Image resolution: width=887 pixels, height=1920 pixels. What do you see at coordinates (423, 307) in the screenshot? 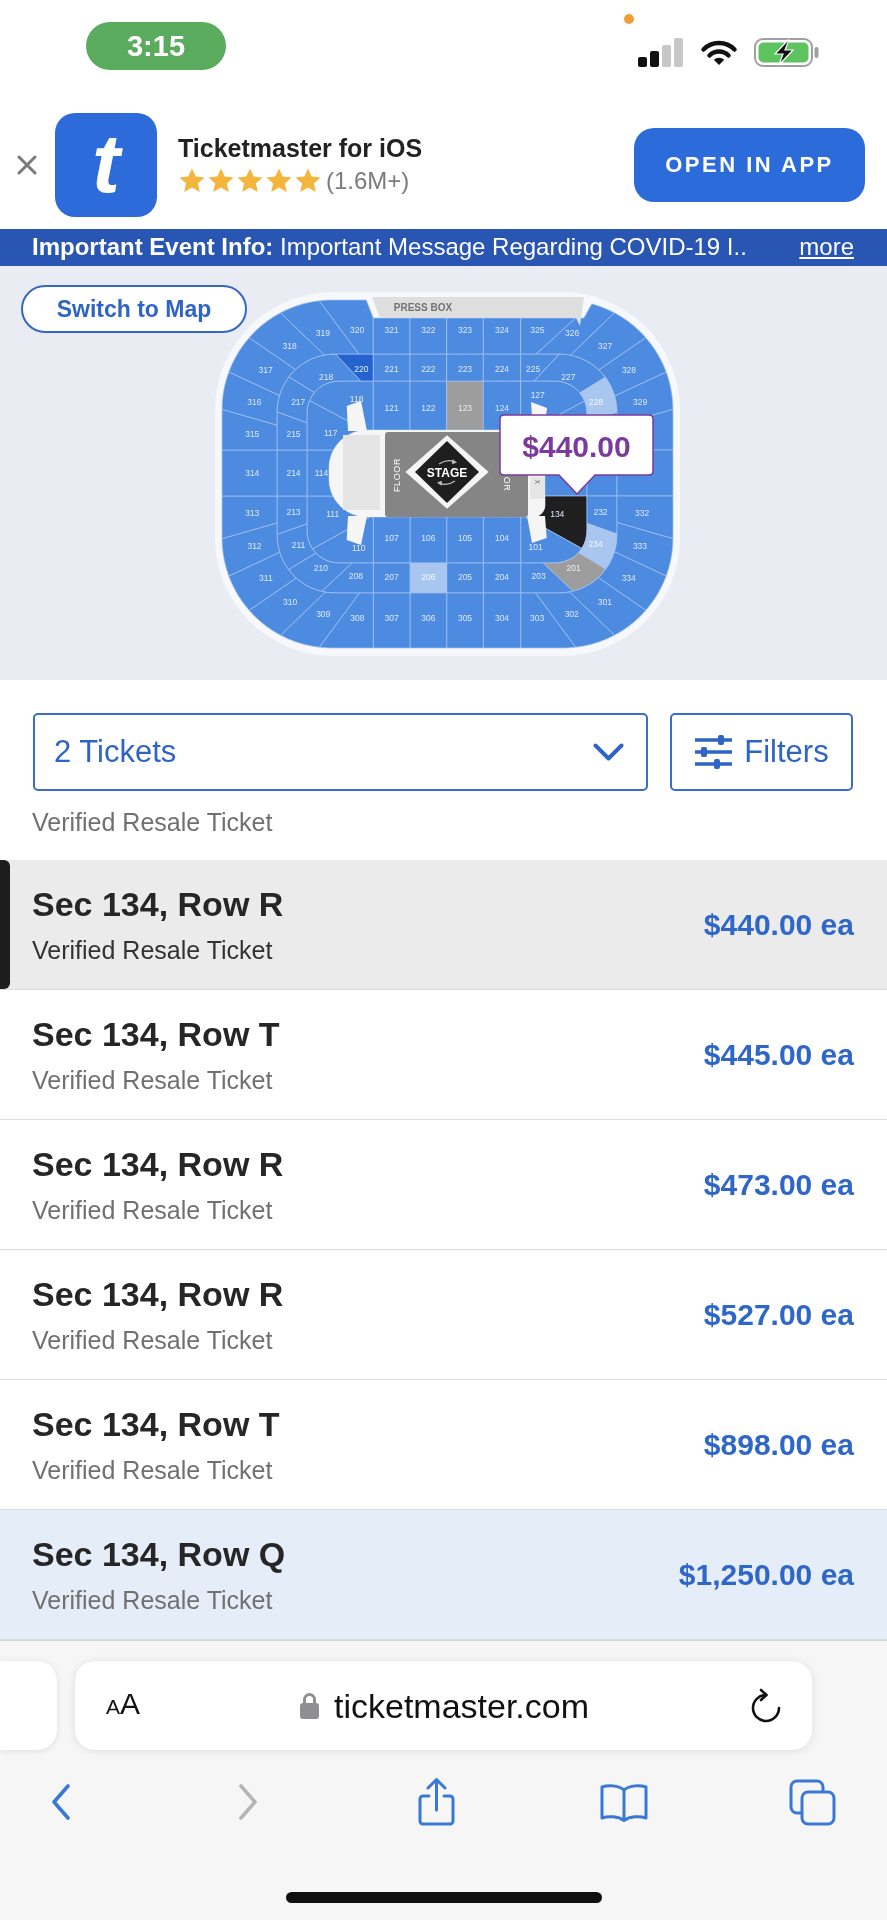
I see `press-box-label: PRESS BOX` at bounding box center [423, 307].